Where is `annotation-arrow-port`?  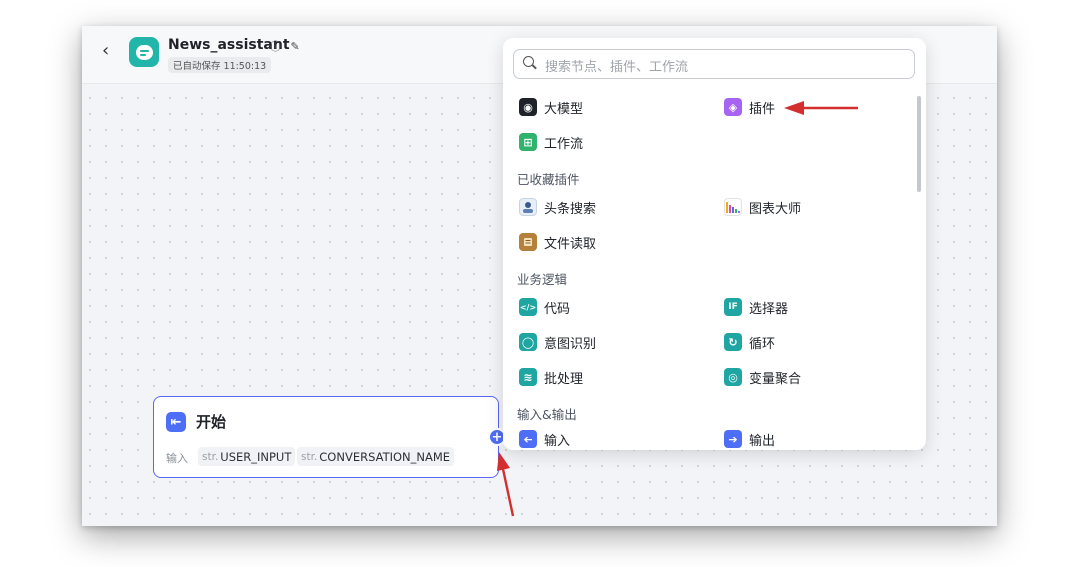
annotation-arrow-port is located at coordinates (506, 484).